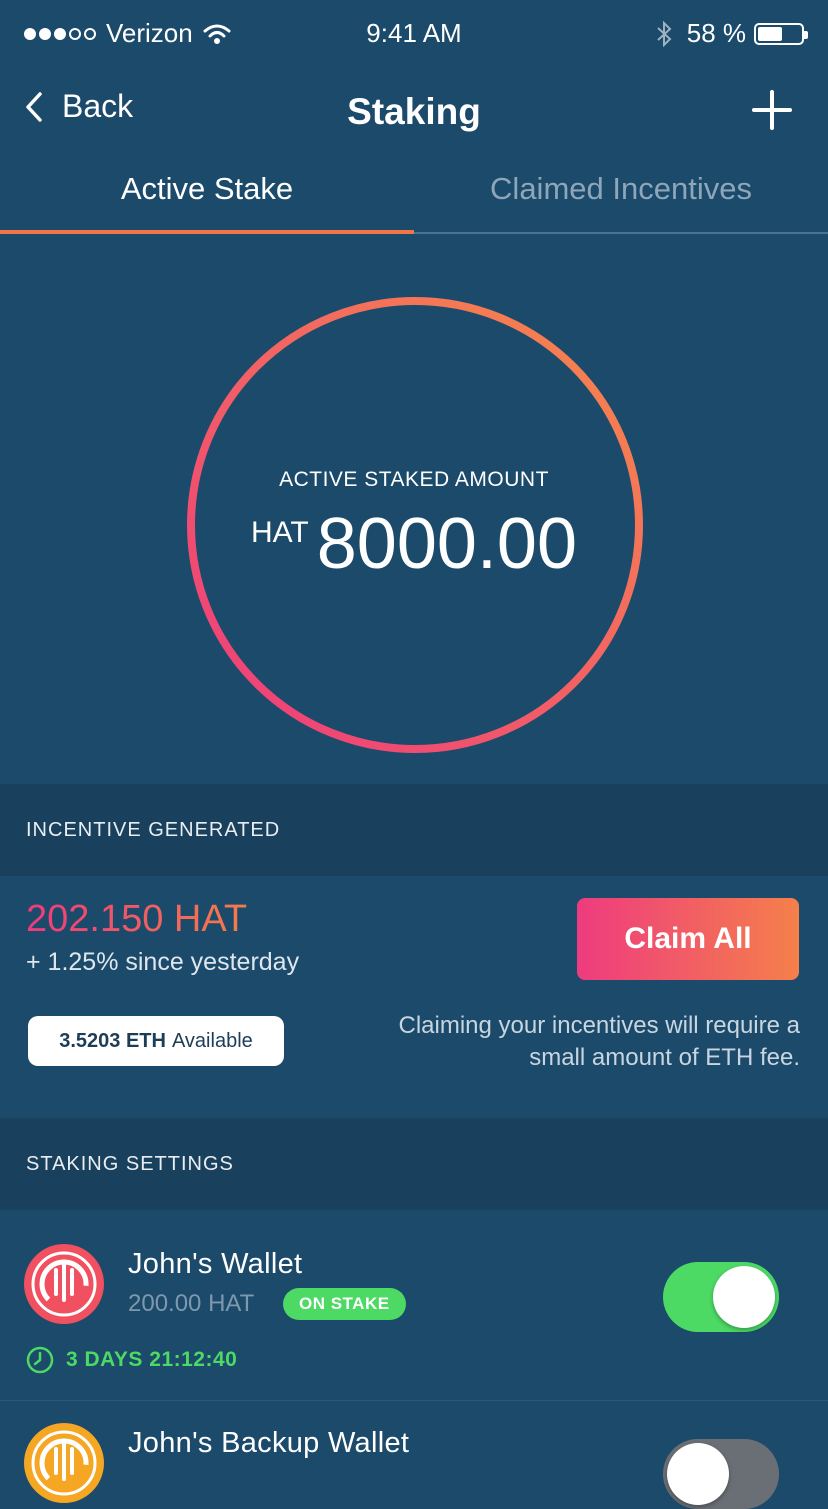  I want to click on stake-amount: HAT 8000.00, so click(414, 544).